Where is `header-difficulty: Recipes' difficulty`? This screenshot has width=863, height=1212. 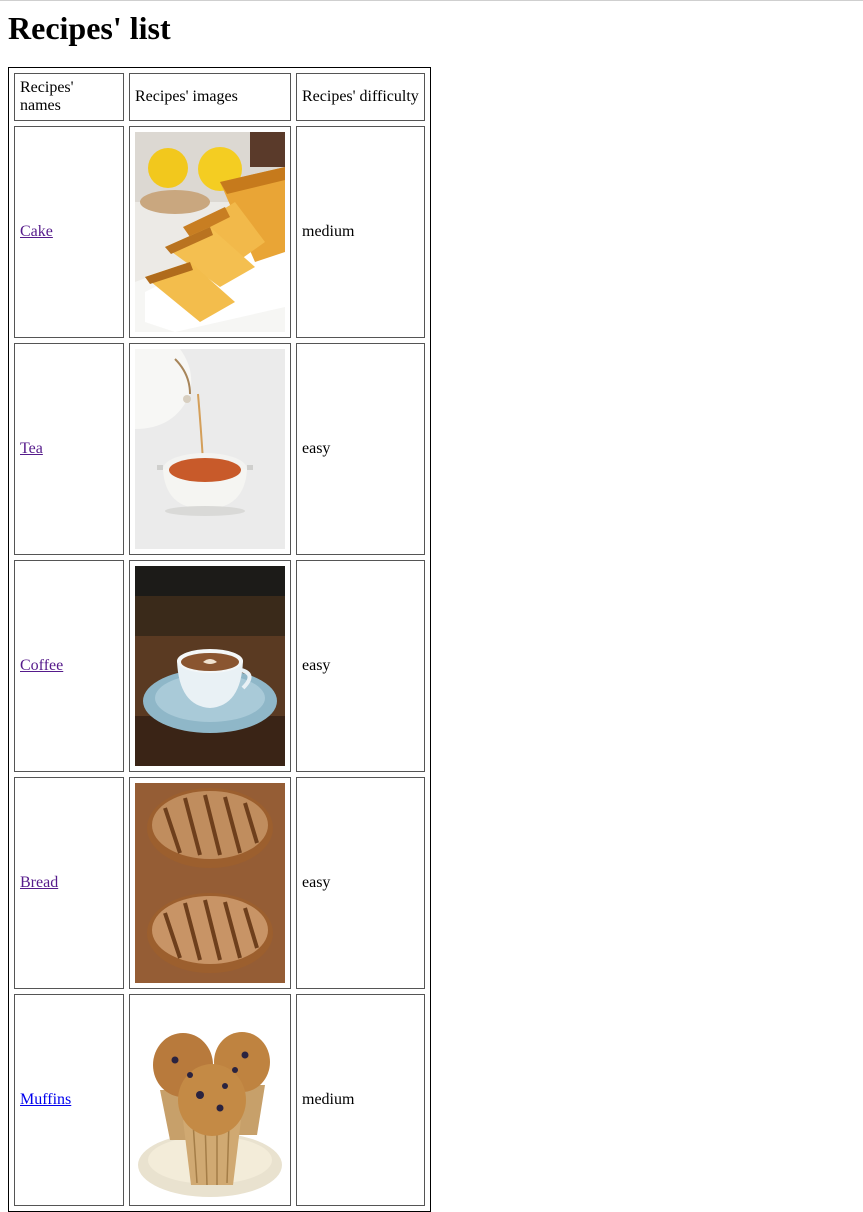
header-difficulty: Recipes' difficulty is located at coordinates (360, 97).